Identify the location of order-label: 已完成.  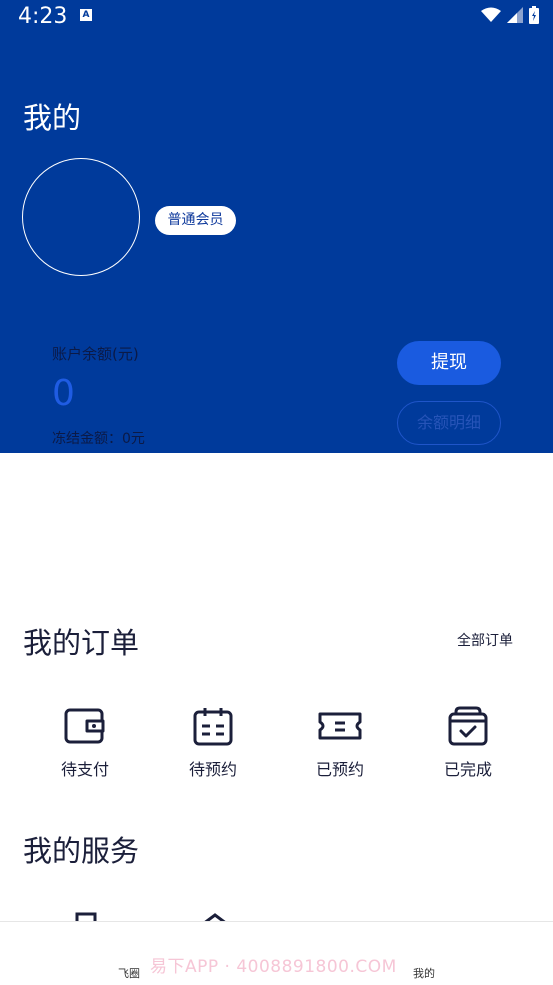
(467, 769).